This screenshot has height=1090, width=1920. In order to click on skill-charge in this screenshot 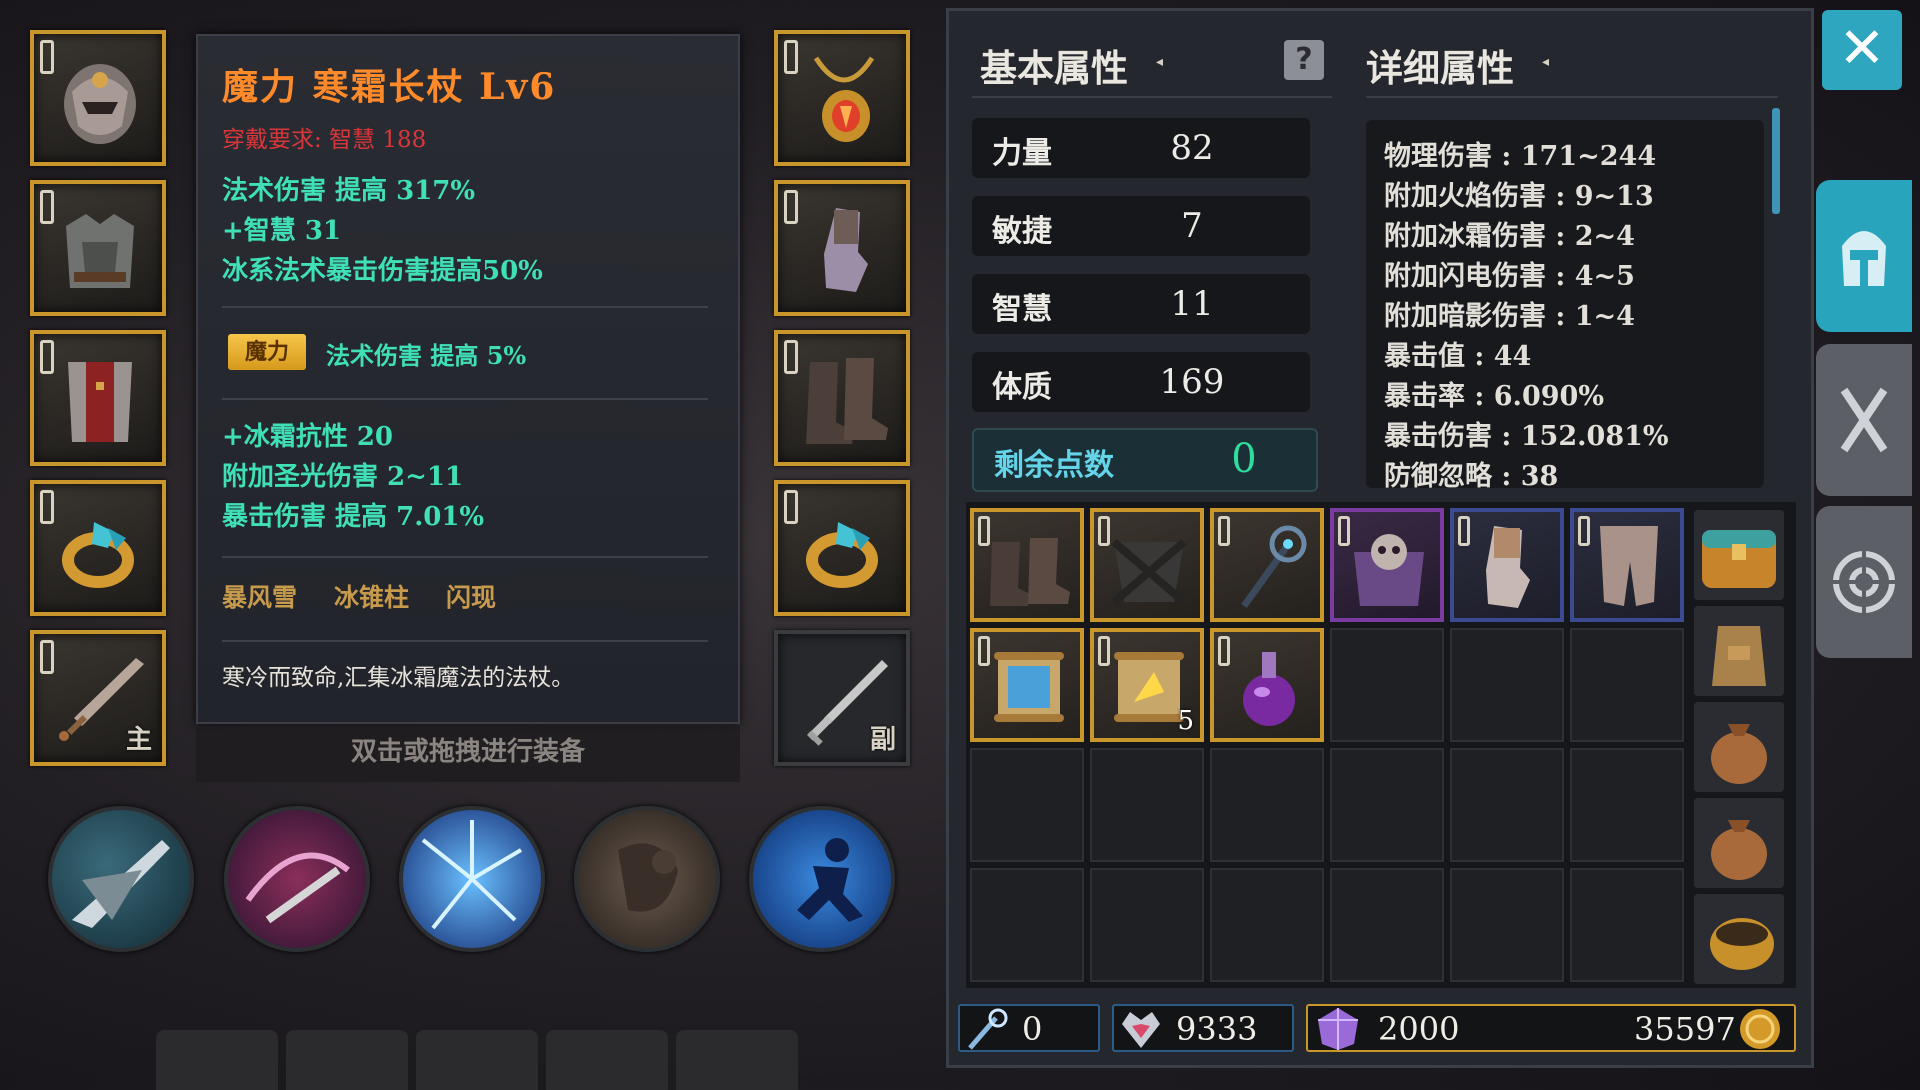, I will do `click(647, 879)`.